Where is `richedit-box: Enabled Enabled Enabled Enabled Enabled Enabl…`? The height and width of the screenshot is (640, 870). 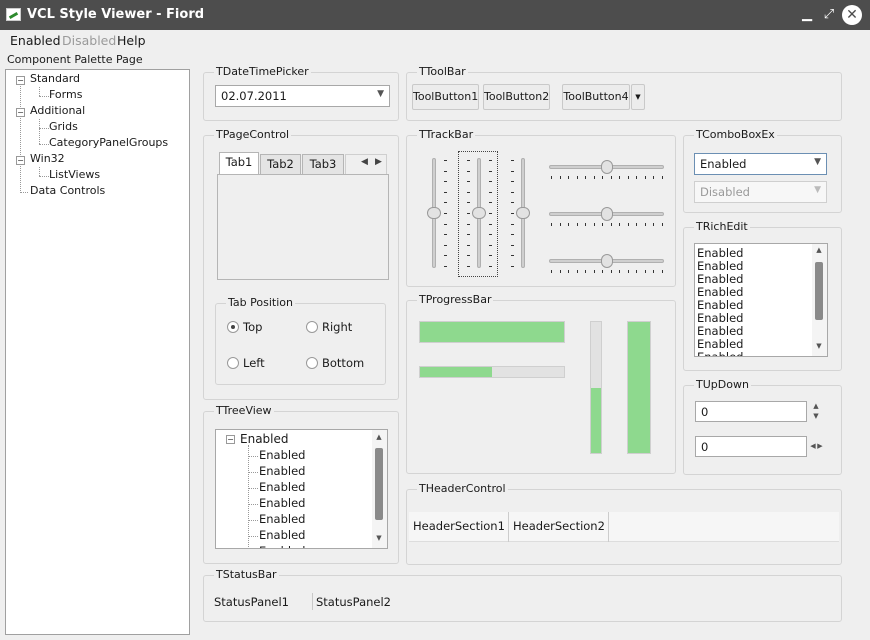 richedit-box: Enabled Enabled Enabled Enabled Enabled Enabl… is located at coordinates (761, 300).